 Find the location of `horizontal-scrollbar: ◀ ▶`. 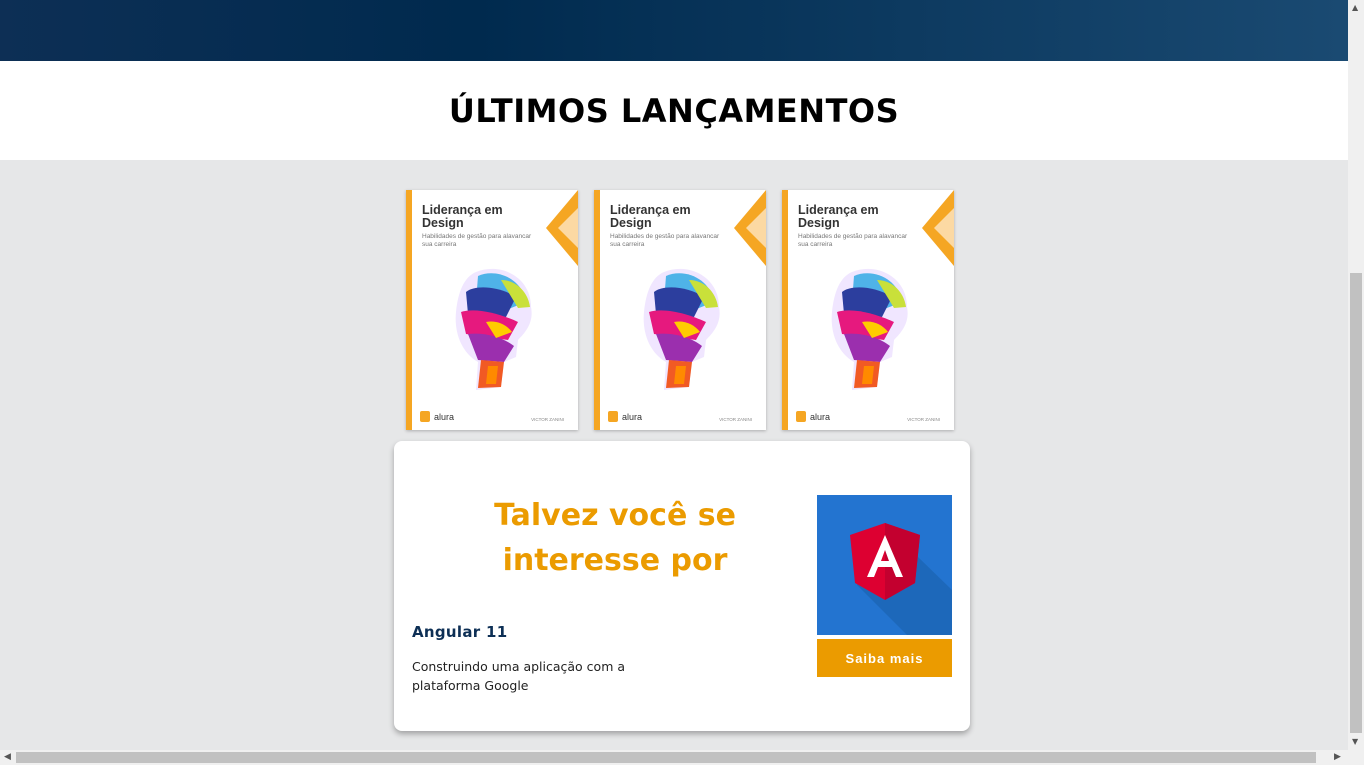

horizontal-scrollbar: ◀ ▶ is located at coordinates (674, 757).